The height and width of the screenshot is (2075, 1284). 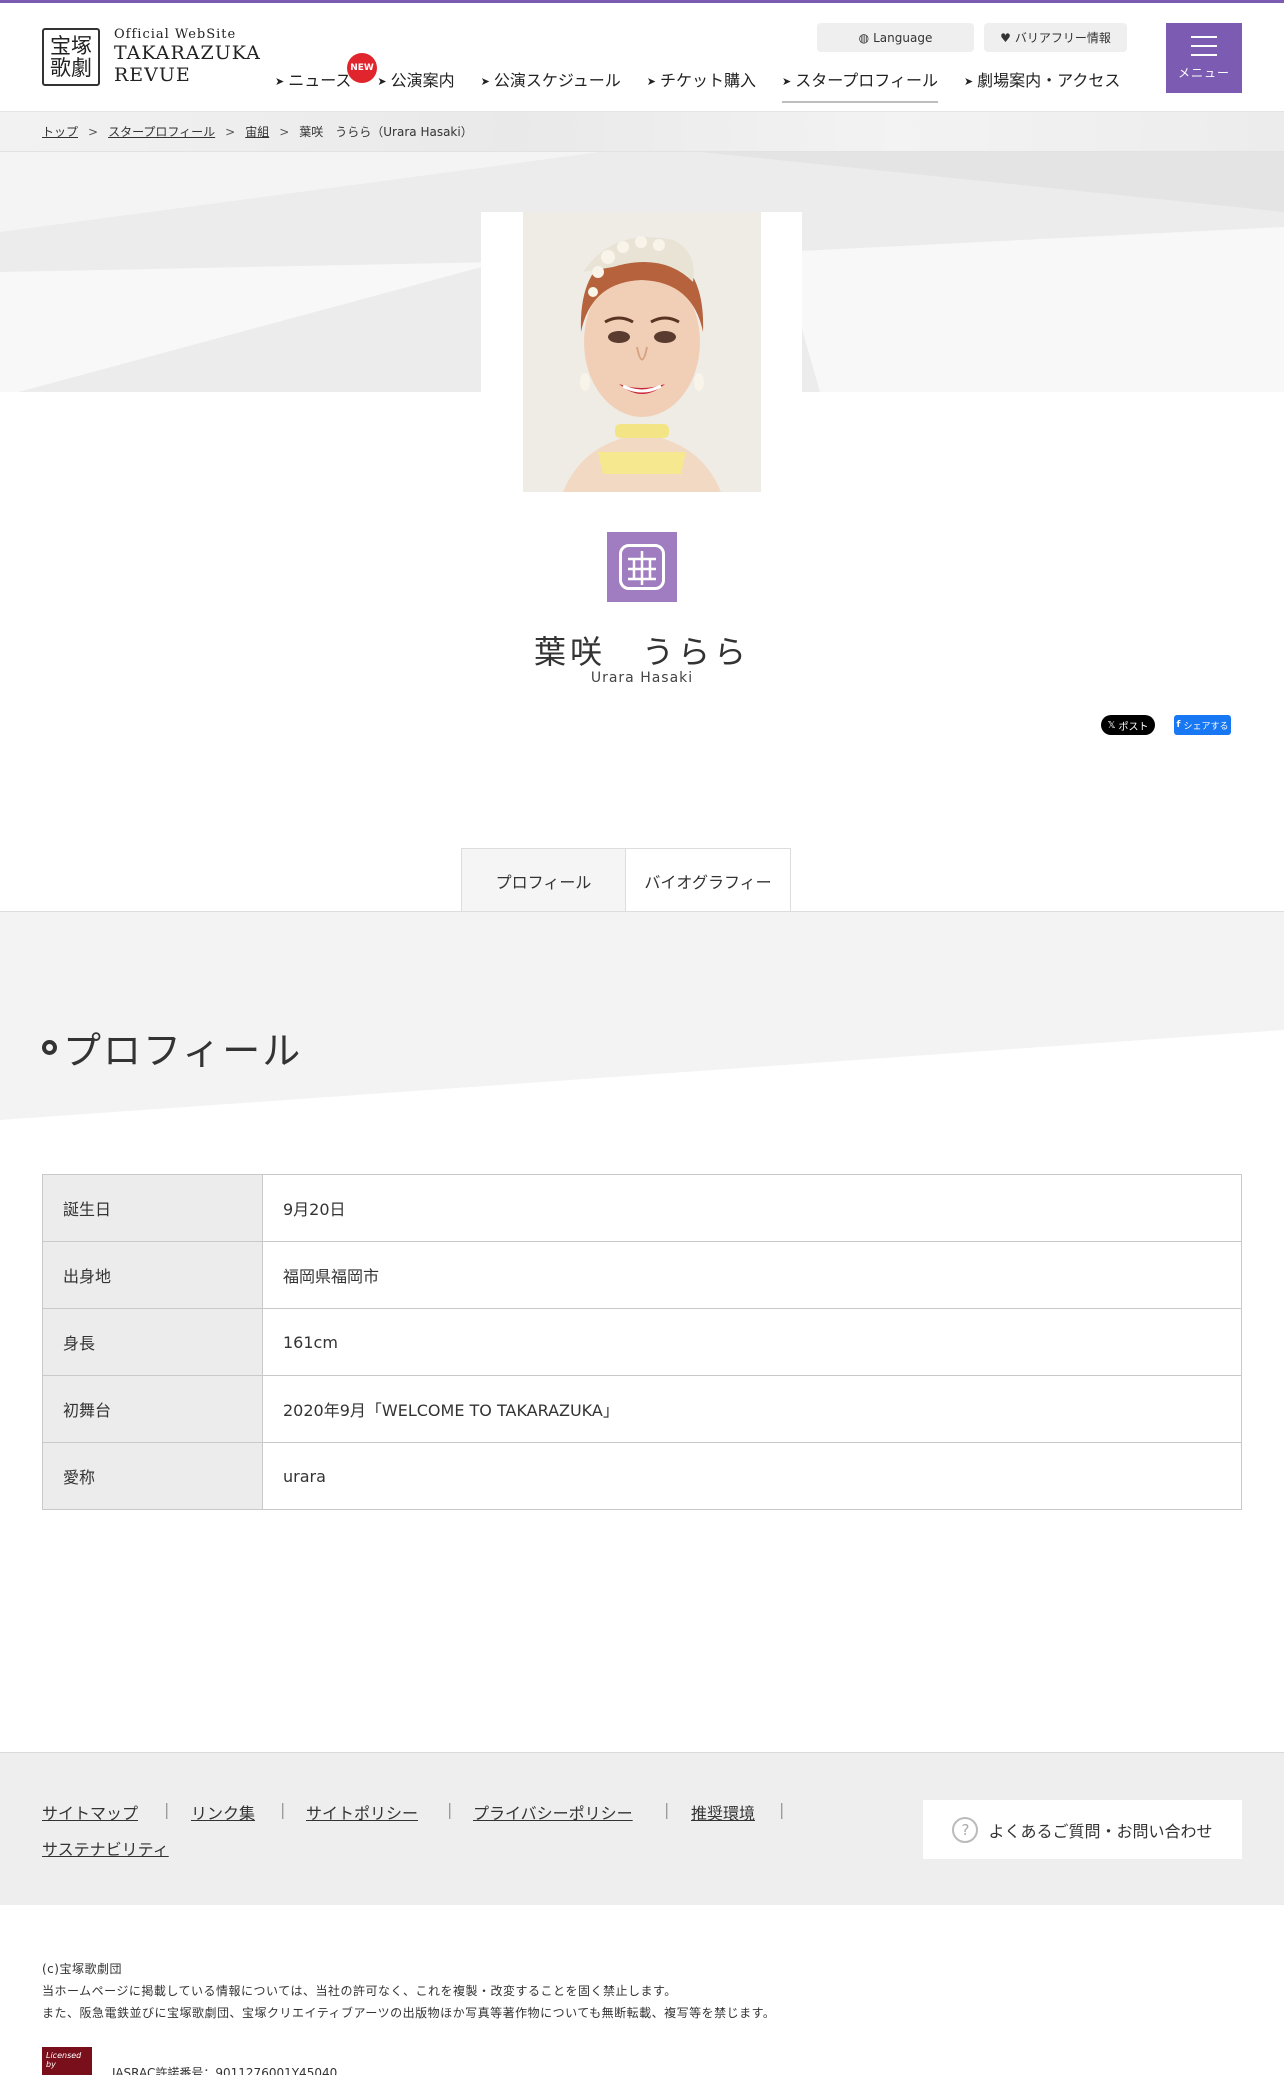 I want to click on breadcrumb-top: トップ, so click(x=60, y=131).